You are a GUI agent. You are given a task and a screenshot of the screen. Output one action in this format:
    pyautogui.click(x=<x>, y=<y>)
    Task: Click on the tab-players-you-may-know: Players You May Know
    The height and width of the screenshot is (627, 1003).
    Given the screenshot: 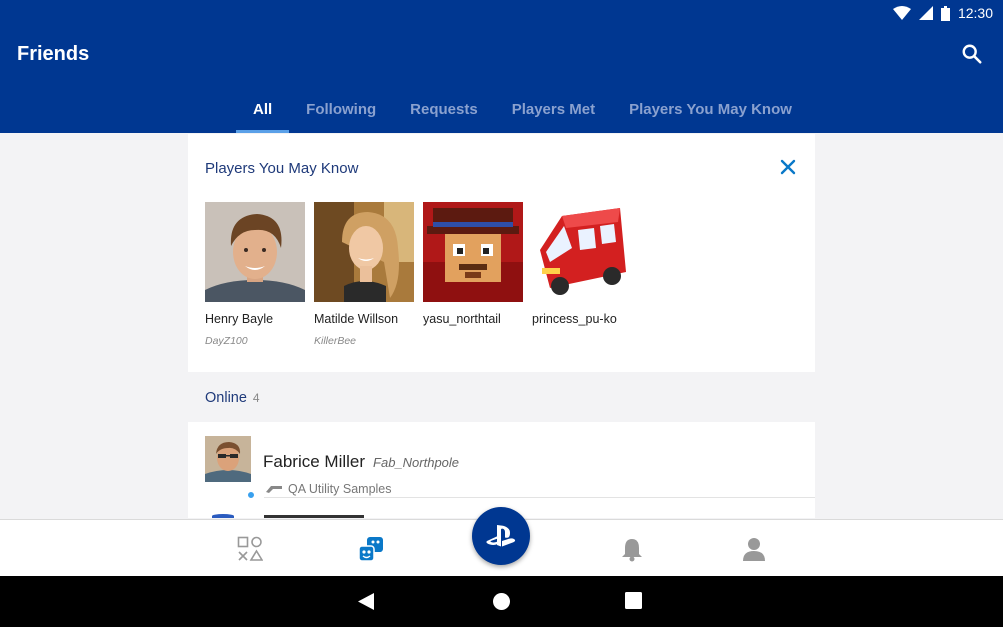 What is the action you would take?
    pyautogui.click(x=710, y=112)
    